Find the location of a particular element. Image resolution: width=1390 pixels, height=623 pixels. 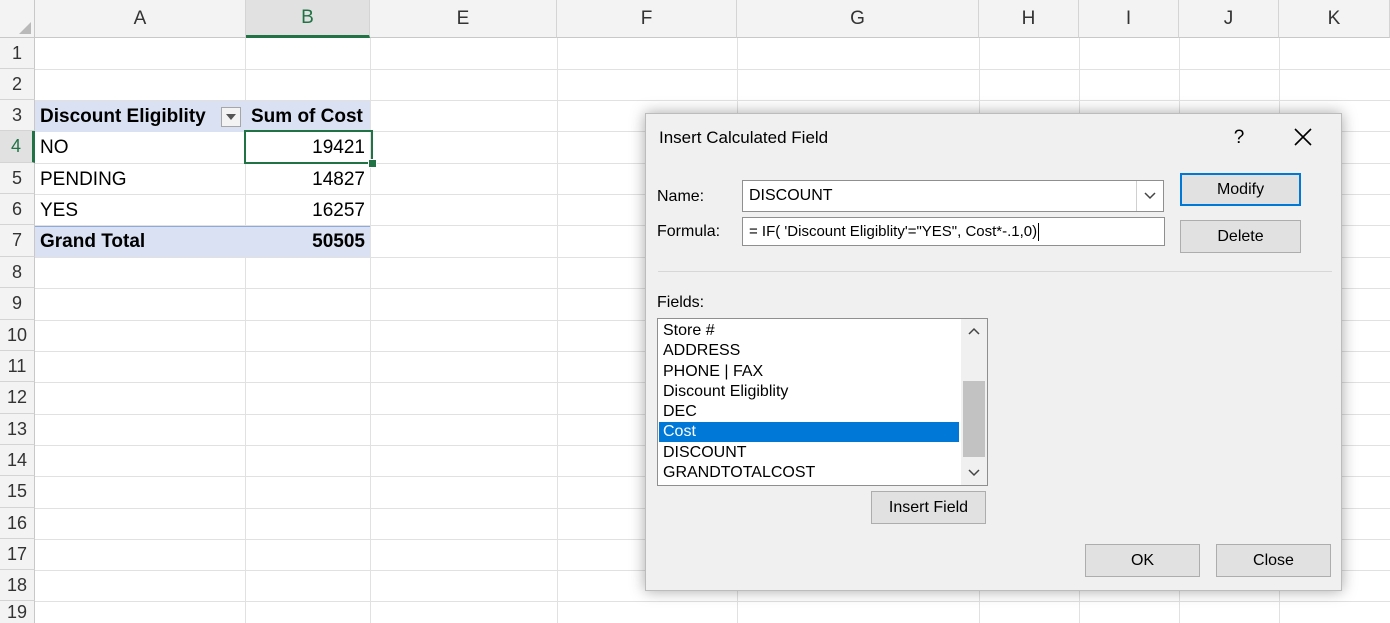

row-header-3: 3 is located at coordinates (17, 115).